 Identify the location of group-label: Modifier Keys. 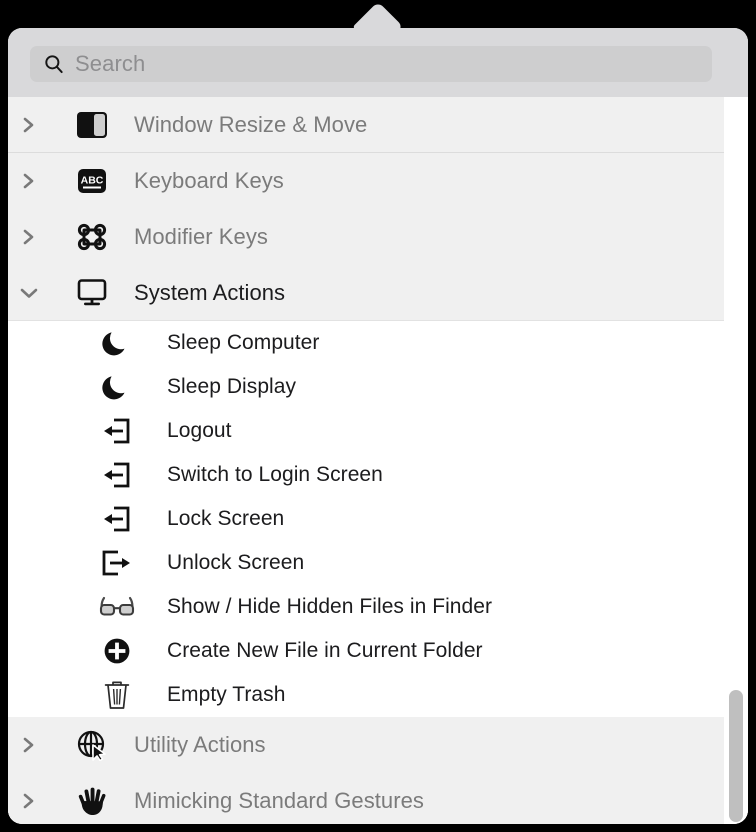
(201, 236).